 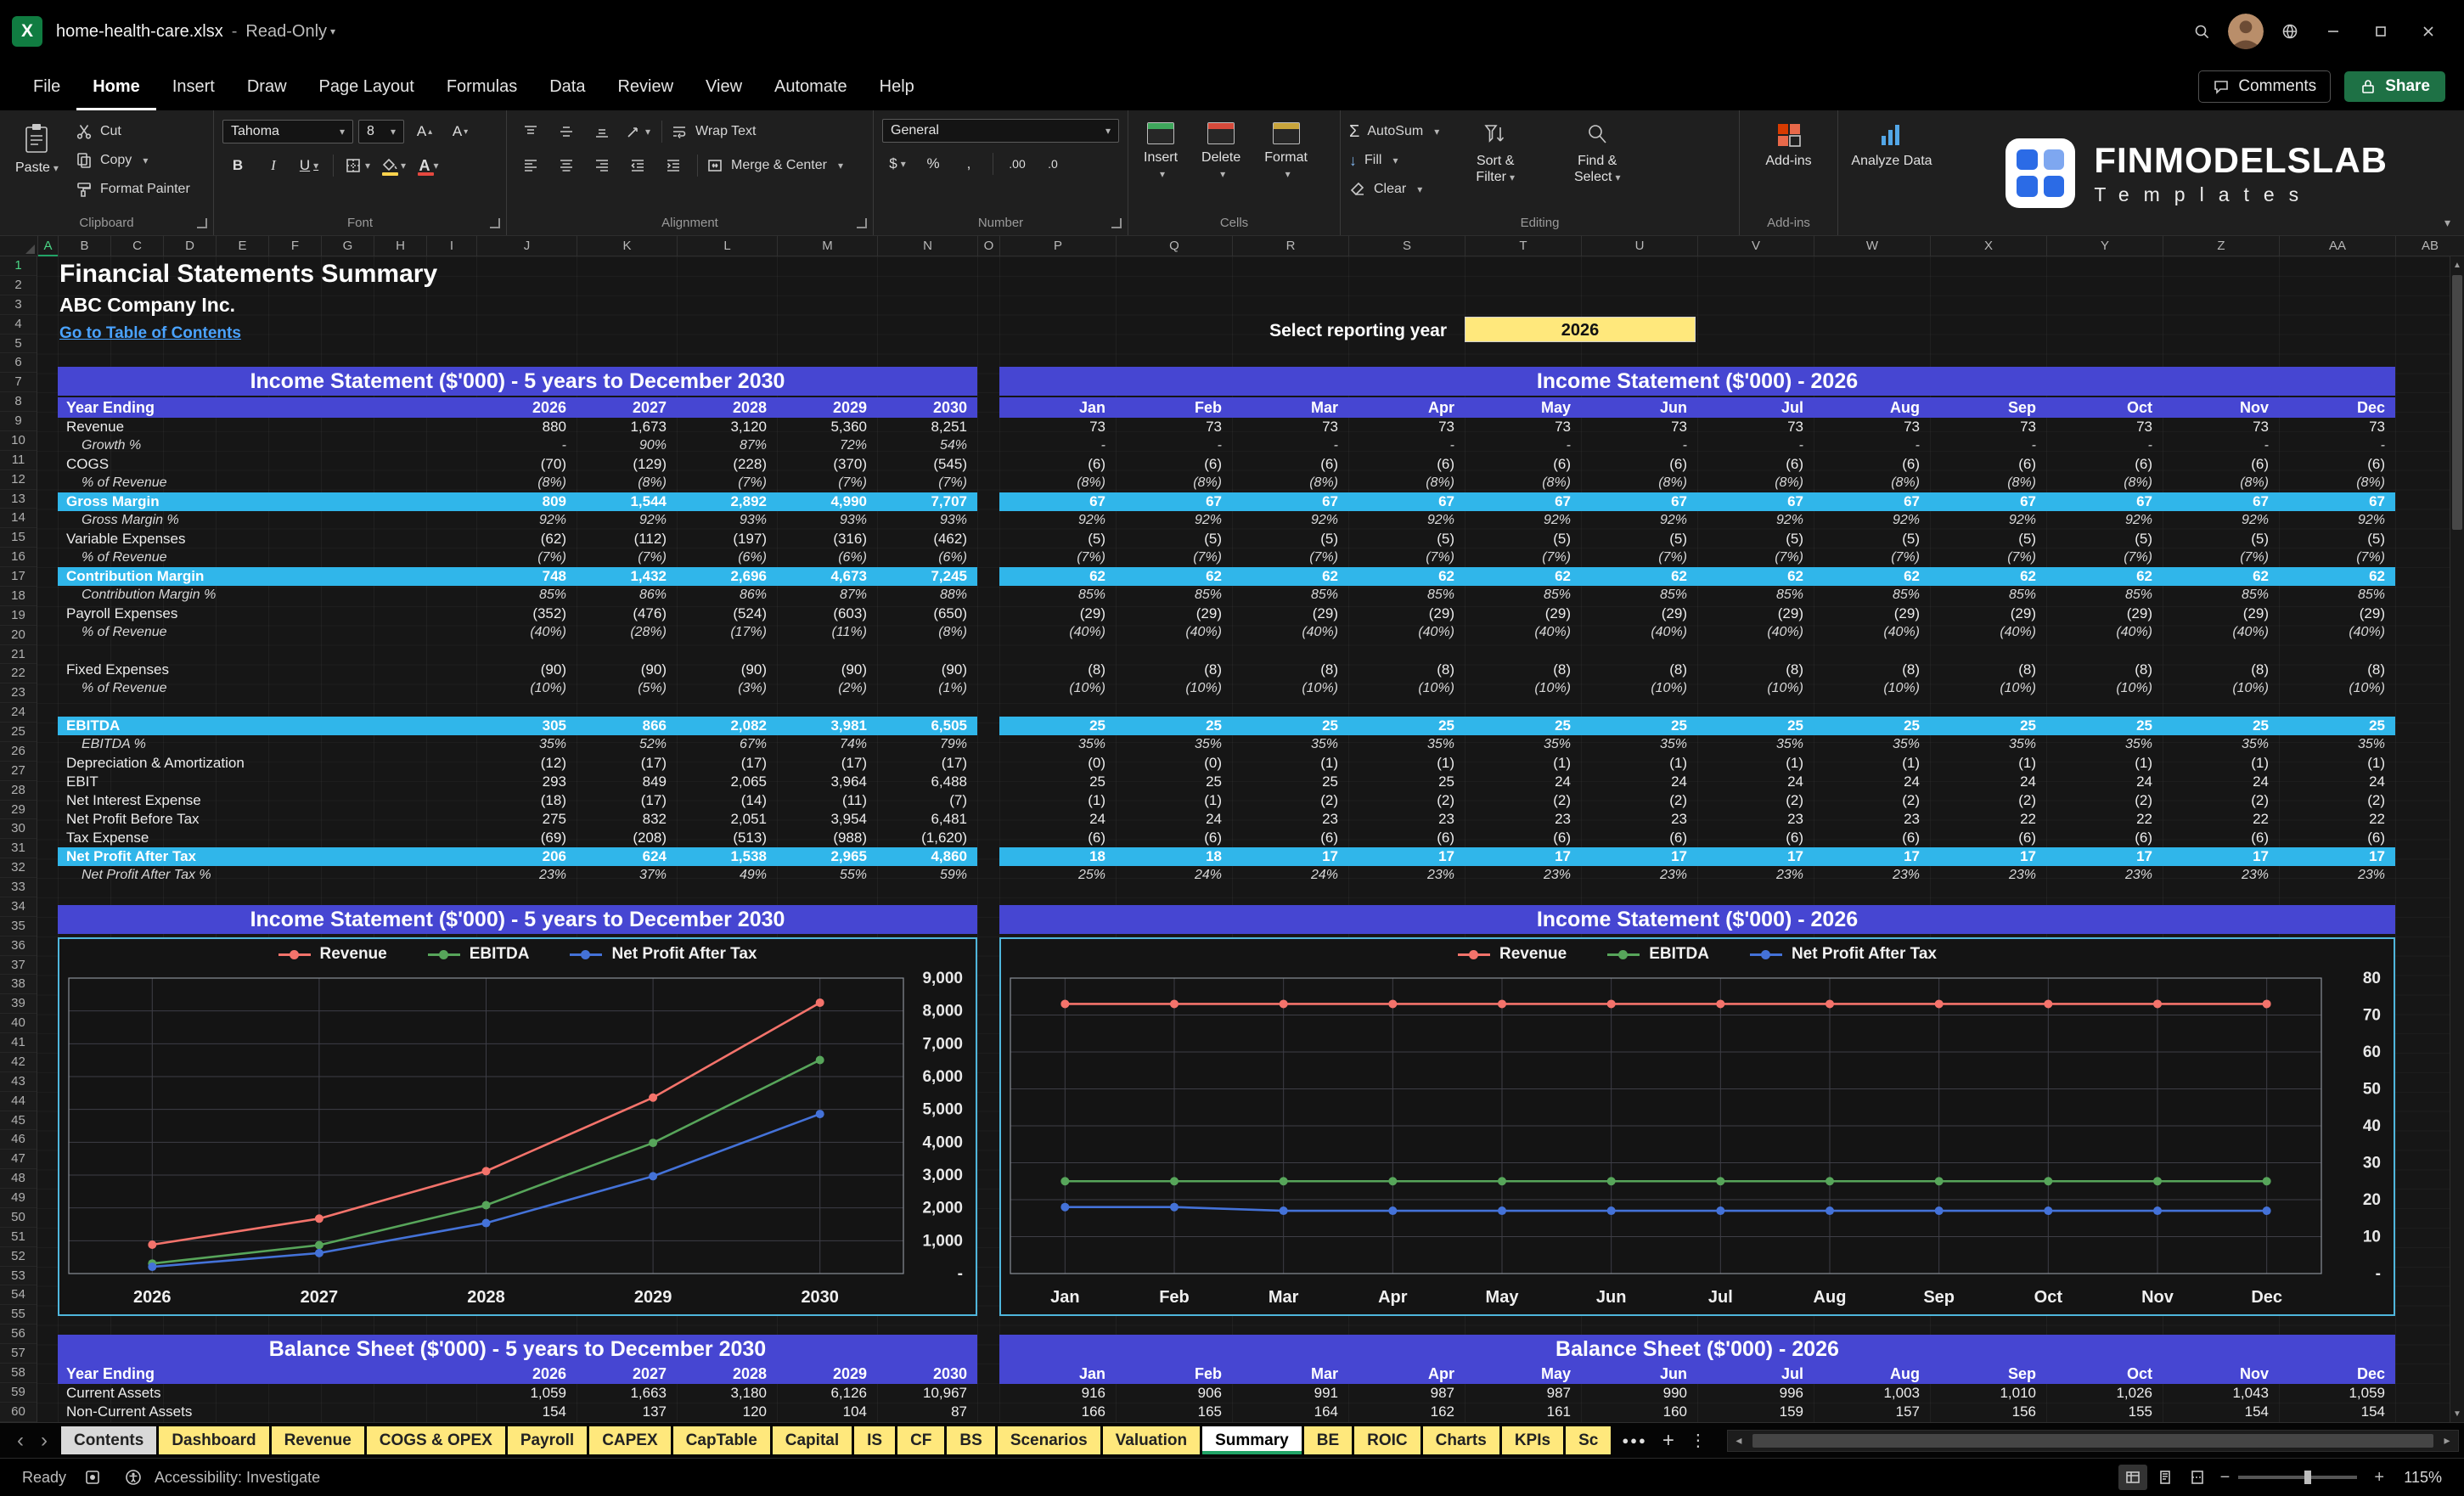 What do you see at coordinates (927, 407) in the screenshot?
I see `table-header-cell: 2030` at bounding box center [927, 407].